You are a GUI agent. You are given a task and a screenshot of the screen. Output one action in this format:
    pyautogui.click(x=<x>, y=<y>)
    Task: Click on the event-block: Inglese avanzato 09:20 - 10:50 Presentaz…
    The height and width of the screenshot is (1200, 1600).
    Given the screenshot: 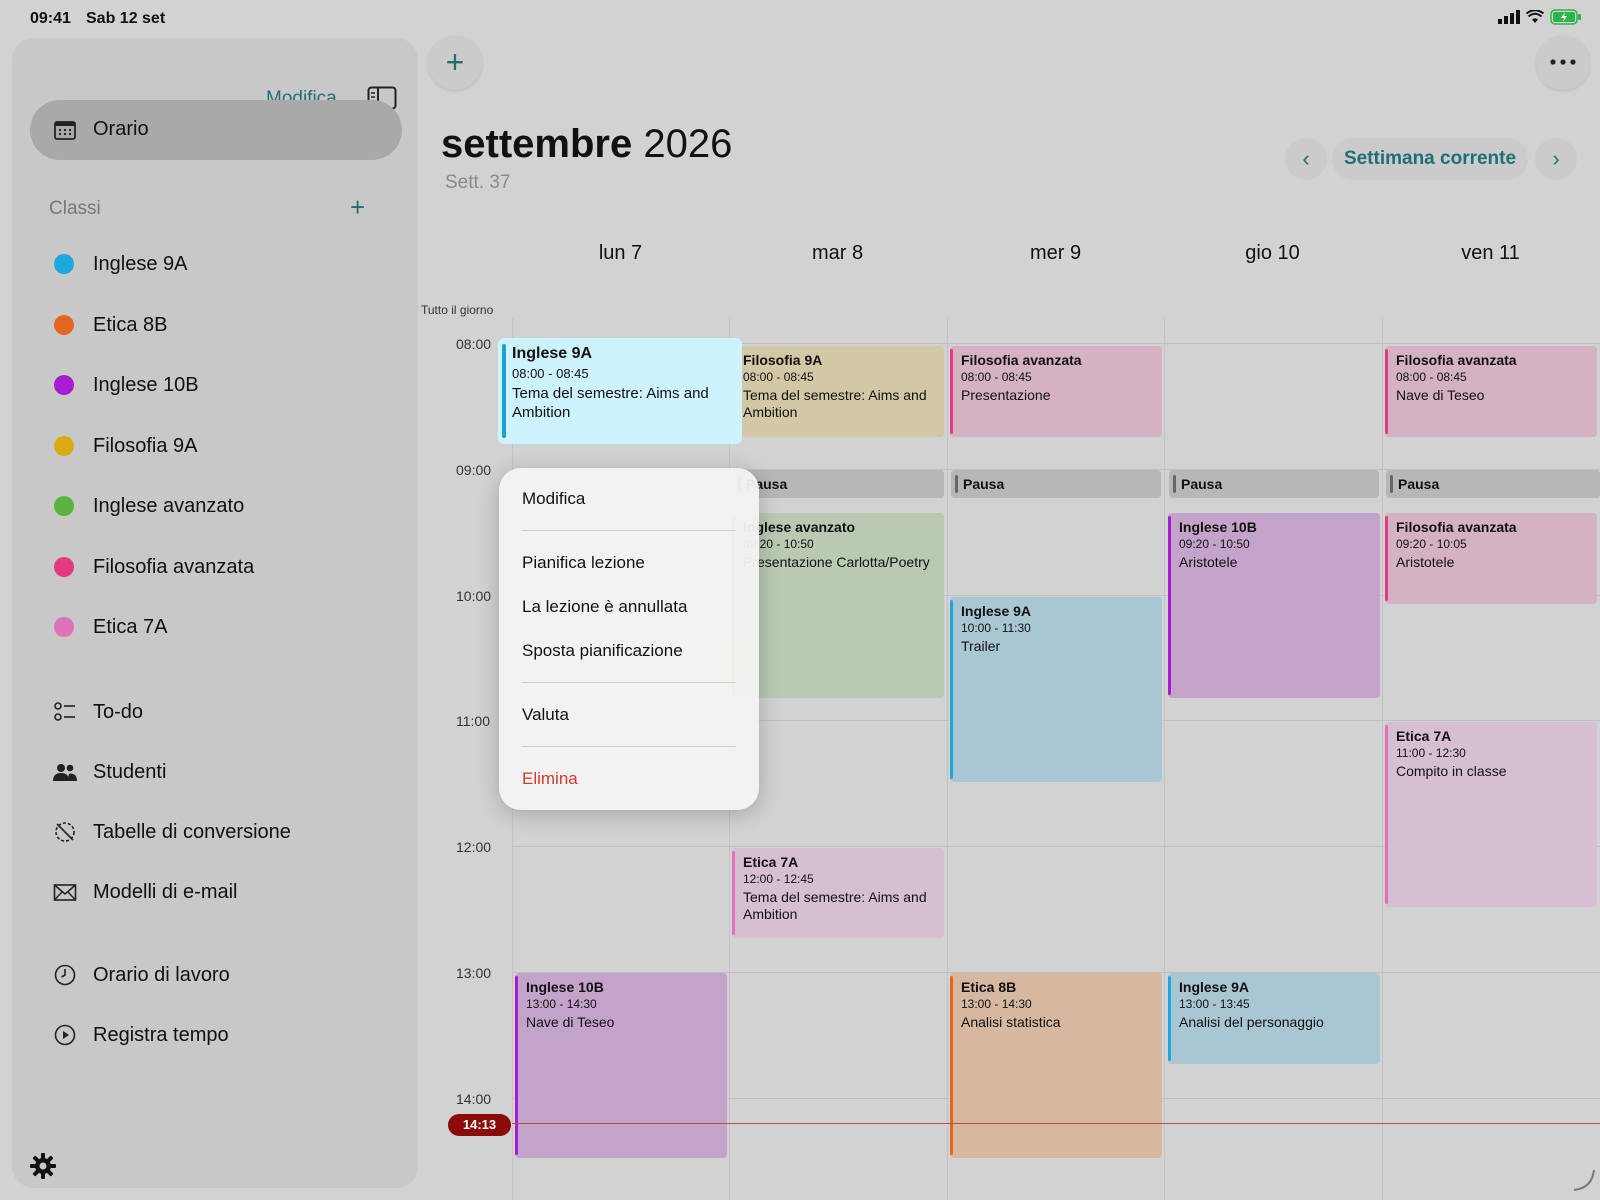 What is the action you would take?
    pyautogui.click(x=838, y=605)
    